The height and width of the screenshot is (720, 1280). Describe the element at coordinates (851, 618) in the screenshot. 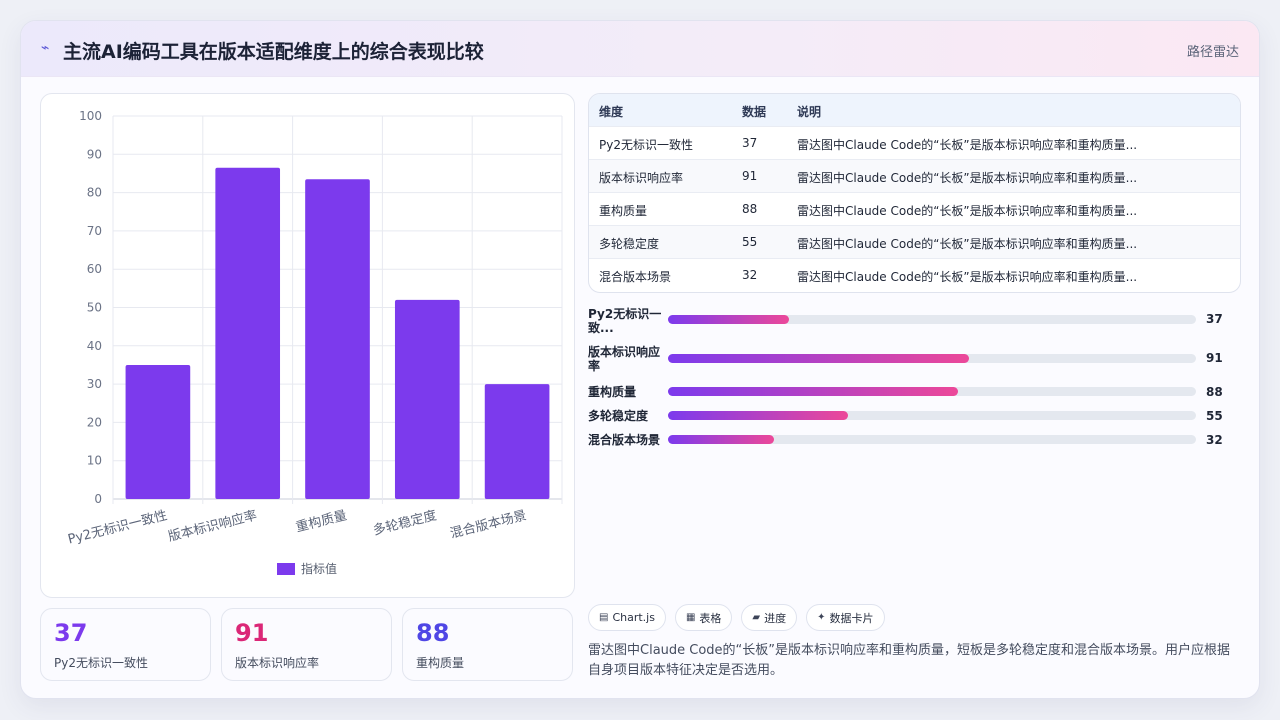

I see `chip-label: 数据卡片` at that location.